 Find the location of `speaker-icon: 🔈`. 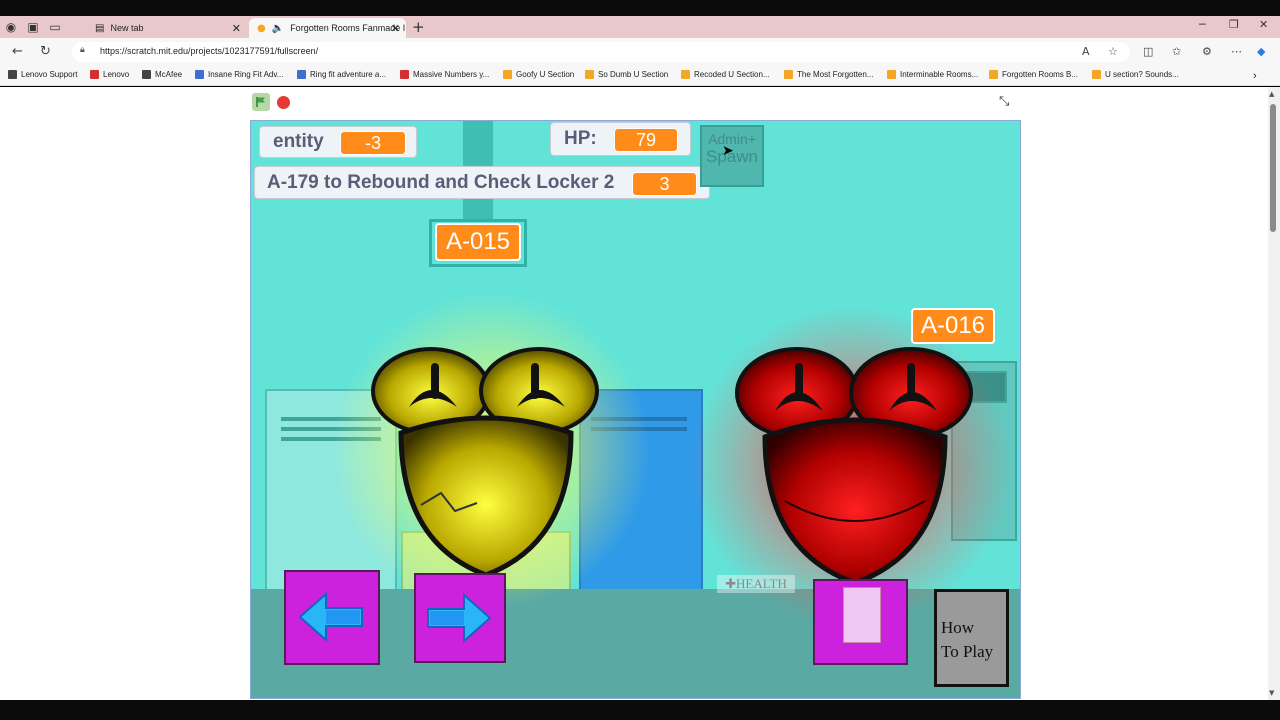

speaker-icon: 🔈 is located at coordinates (278, 28).